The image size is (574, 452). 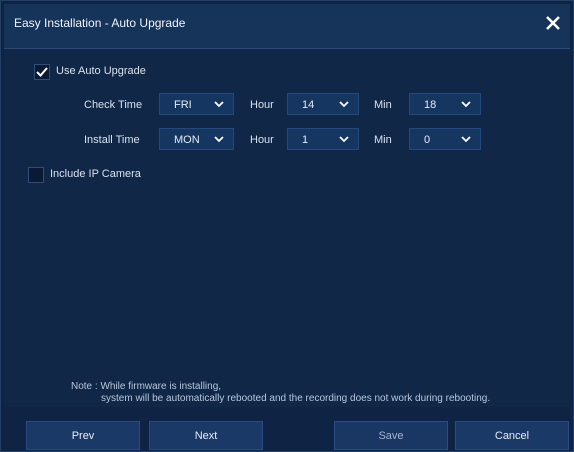 What do you see at coordinates (287, 432) in the screenshot?
I see `button-bar: Prev Next Save Cancel` at bounding box center [287, 432].